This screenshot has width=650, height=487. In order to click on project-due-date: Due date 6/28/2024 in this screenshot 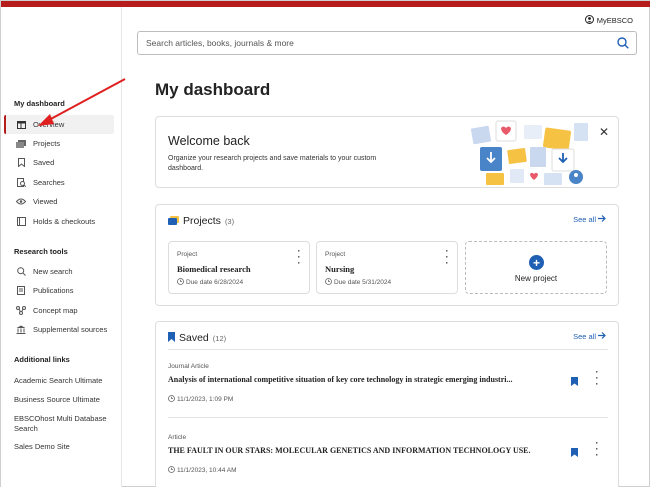, I will do `click(210, 282)`.